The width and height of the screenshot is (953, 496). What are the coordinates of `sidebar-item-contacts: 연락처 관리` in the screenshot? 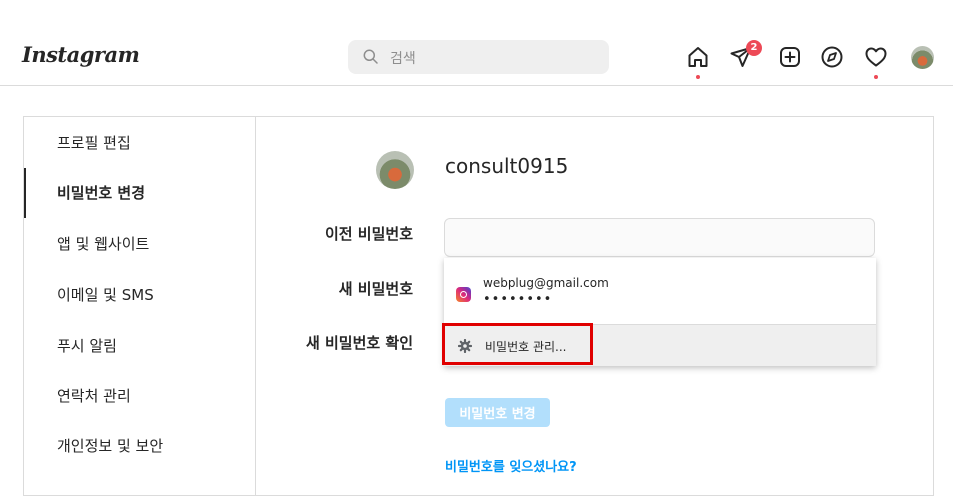 It's located at (139, 396).